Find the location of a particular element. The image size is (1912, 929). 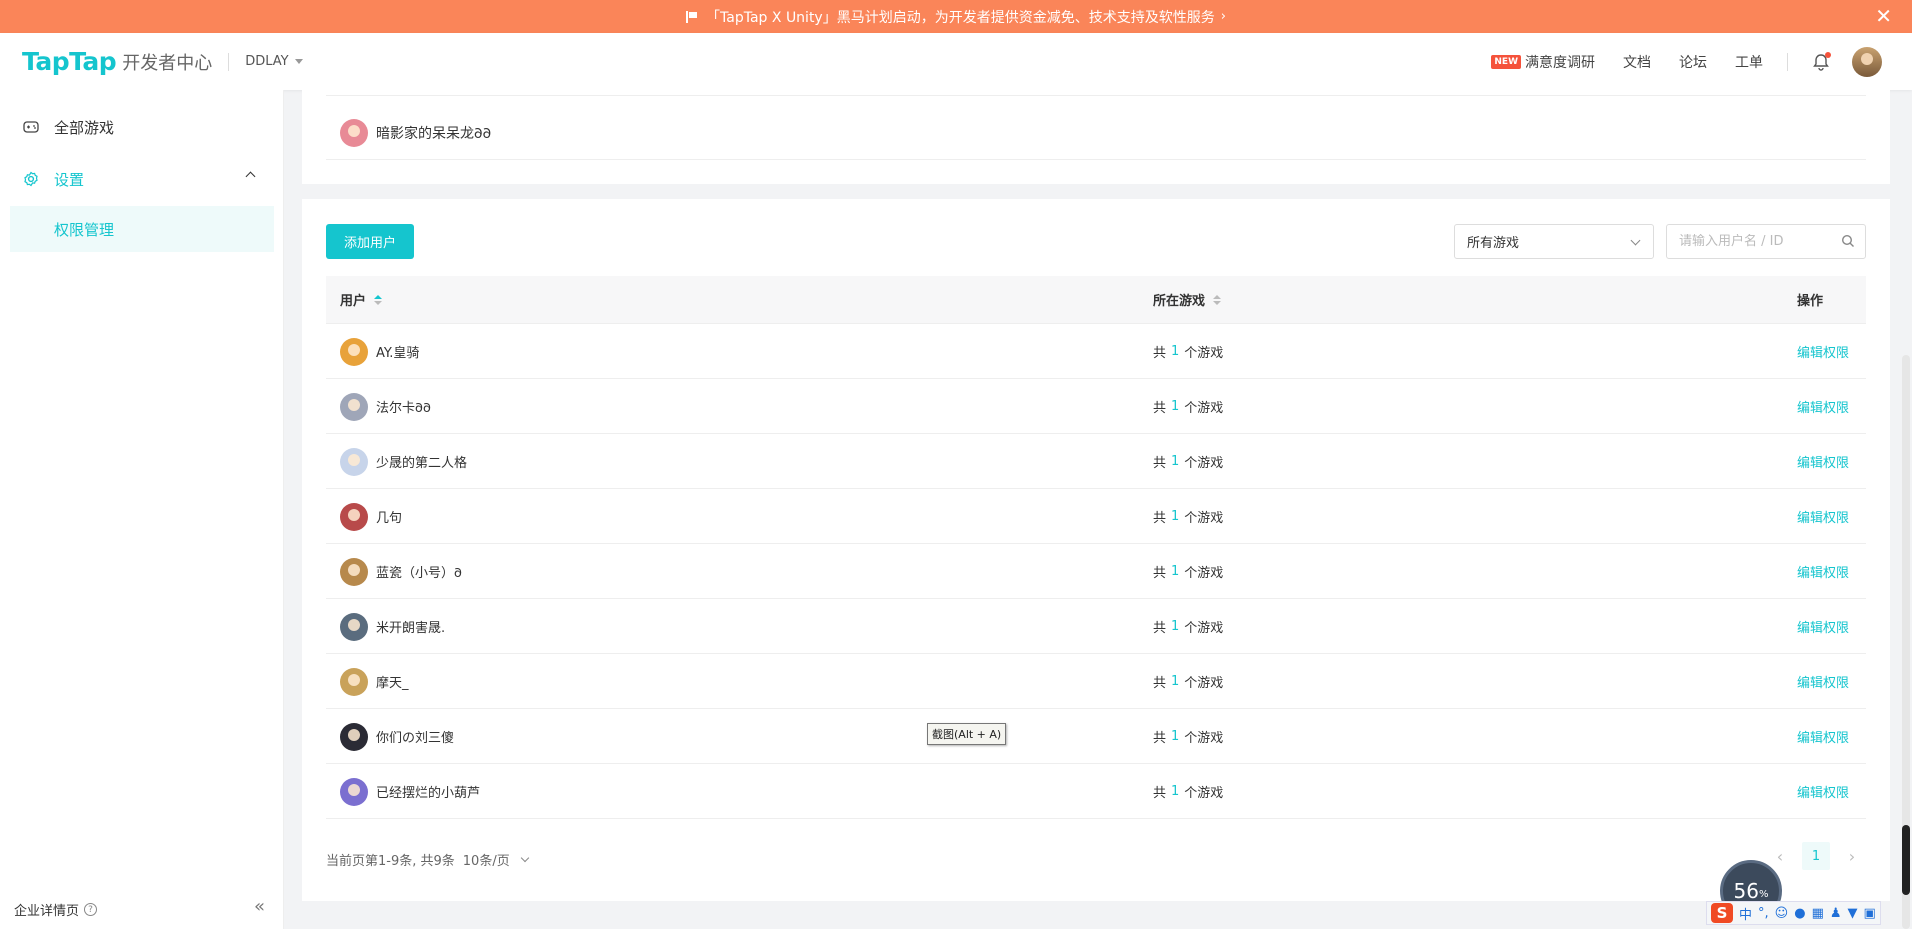

menu-grid-icon: ▣ is located at coordinates (1870, 913).